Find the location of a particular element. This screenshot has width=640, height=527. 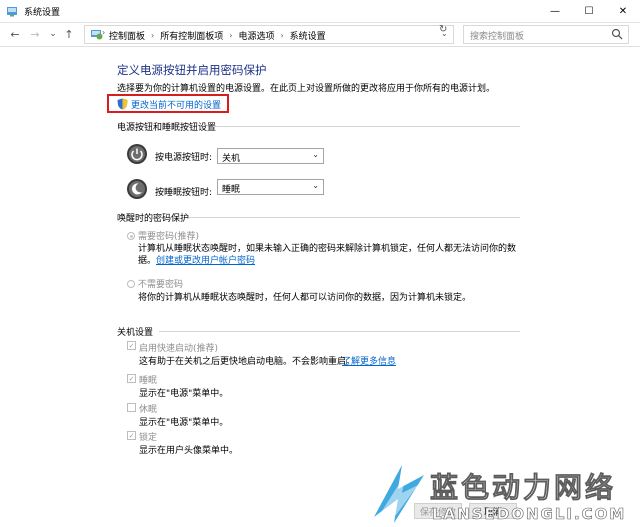

power-button-label: 按电源按钮时: is located at coordinates (184, 158).